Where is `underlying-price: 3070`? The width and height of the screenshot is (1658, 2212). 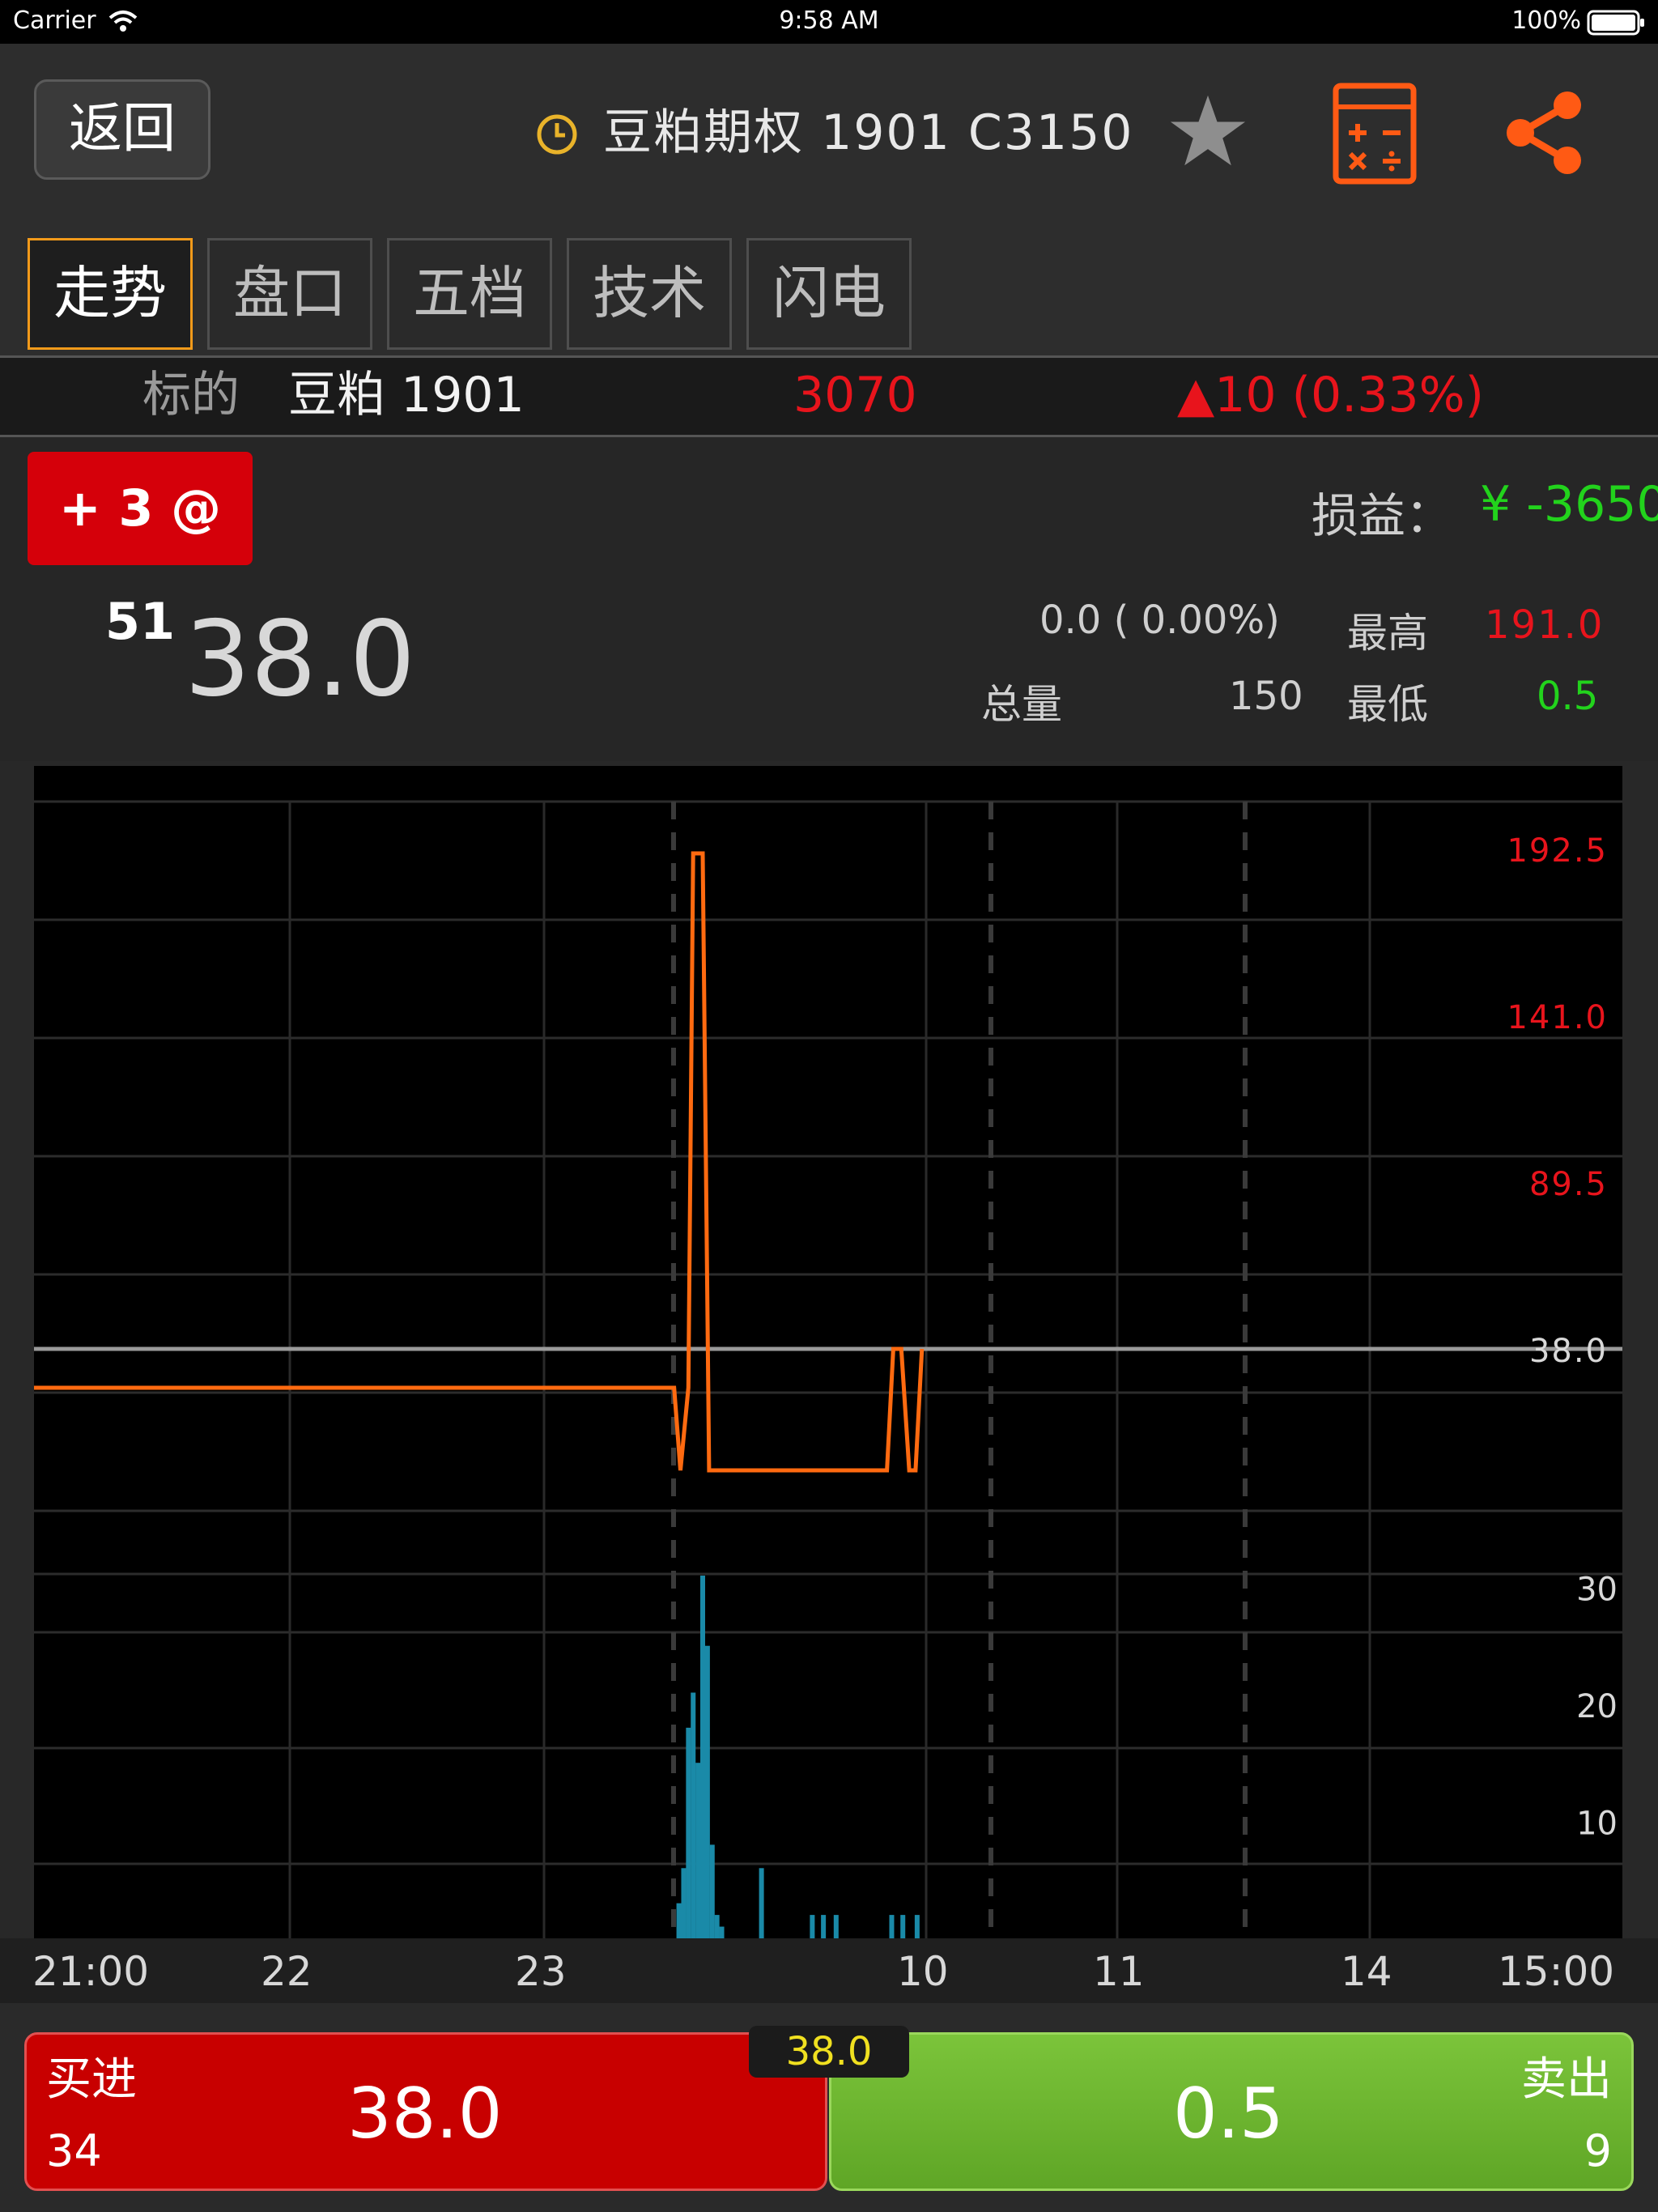 underlying-price: 3070 is located at coordinates (855, 395).